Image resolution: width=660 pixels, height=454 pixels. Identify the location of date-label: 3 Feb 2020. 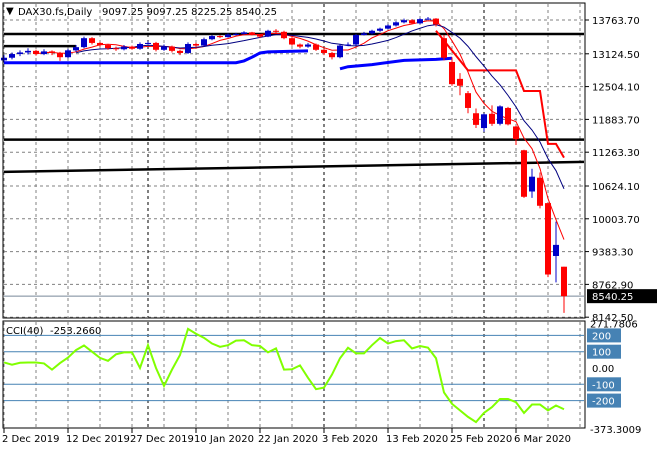
(350, 439).